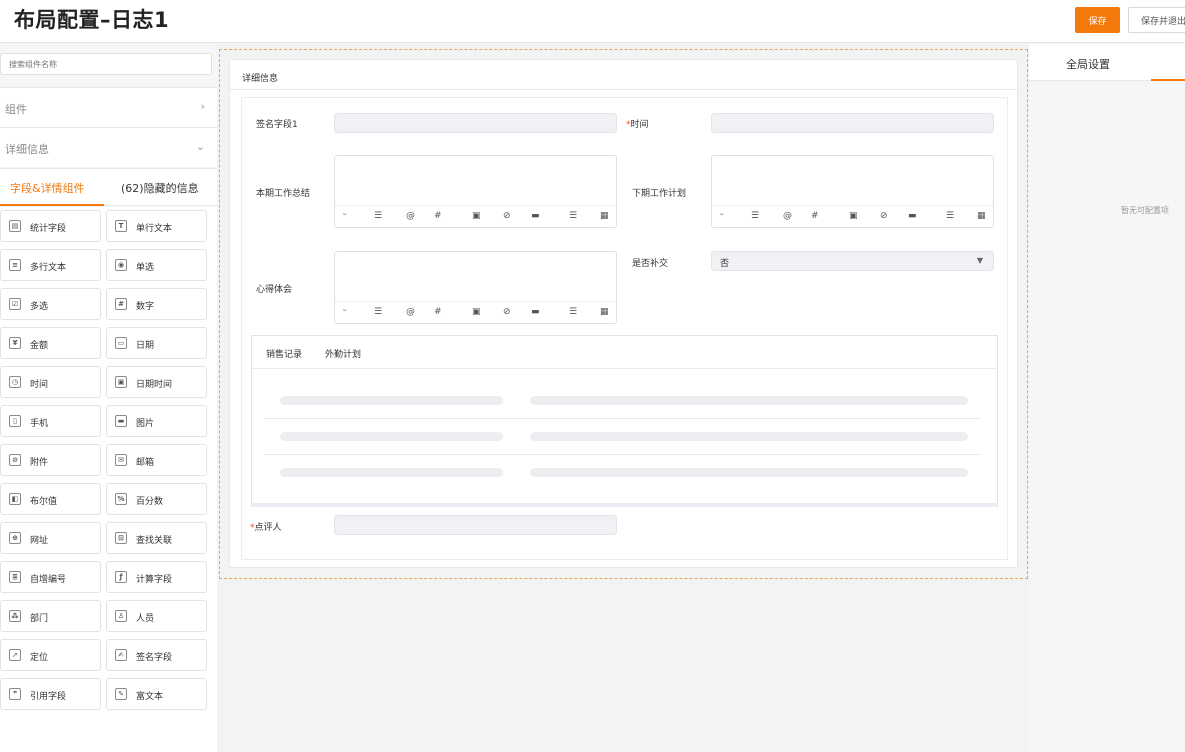  Describe the element at coordinates (624, 421) in the screenshot. I see `subtable-block: 销售记录 外勤计划` at that location.